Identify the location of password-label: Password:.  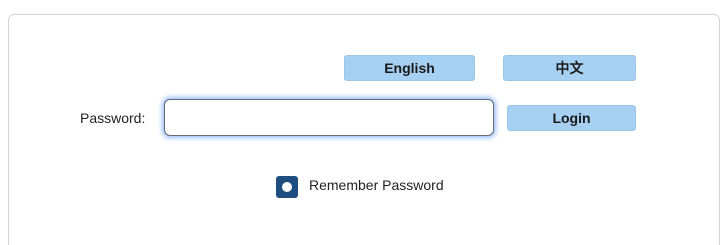
(113, 118).